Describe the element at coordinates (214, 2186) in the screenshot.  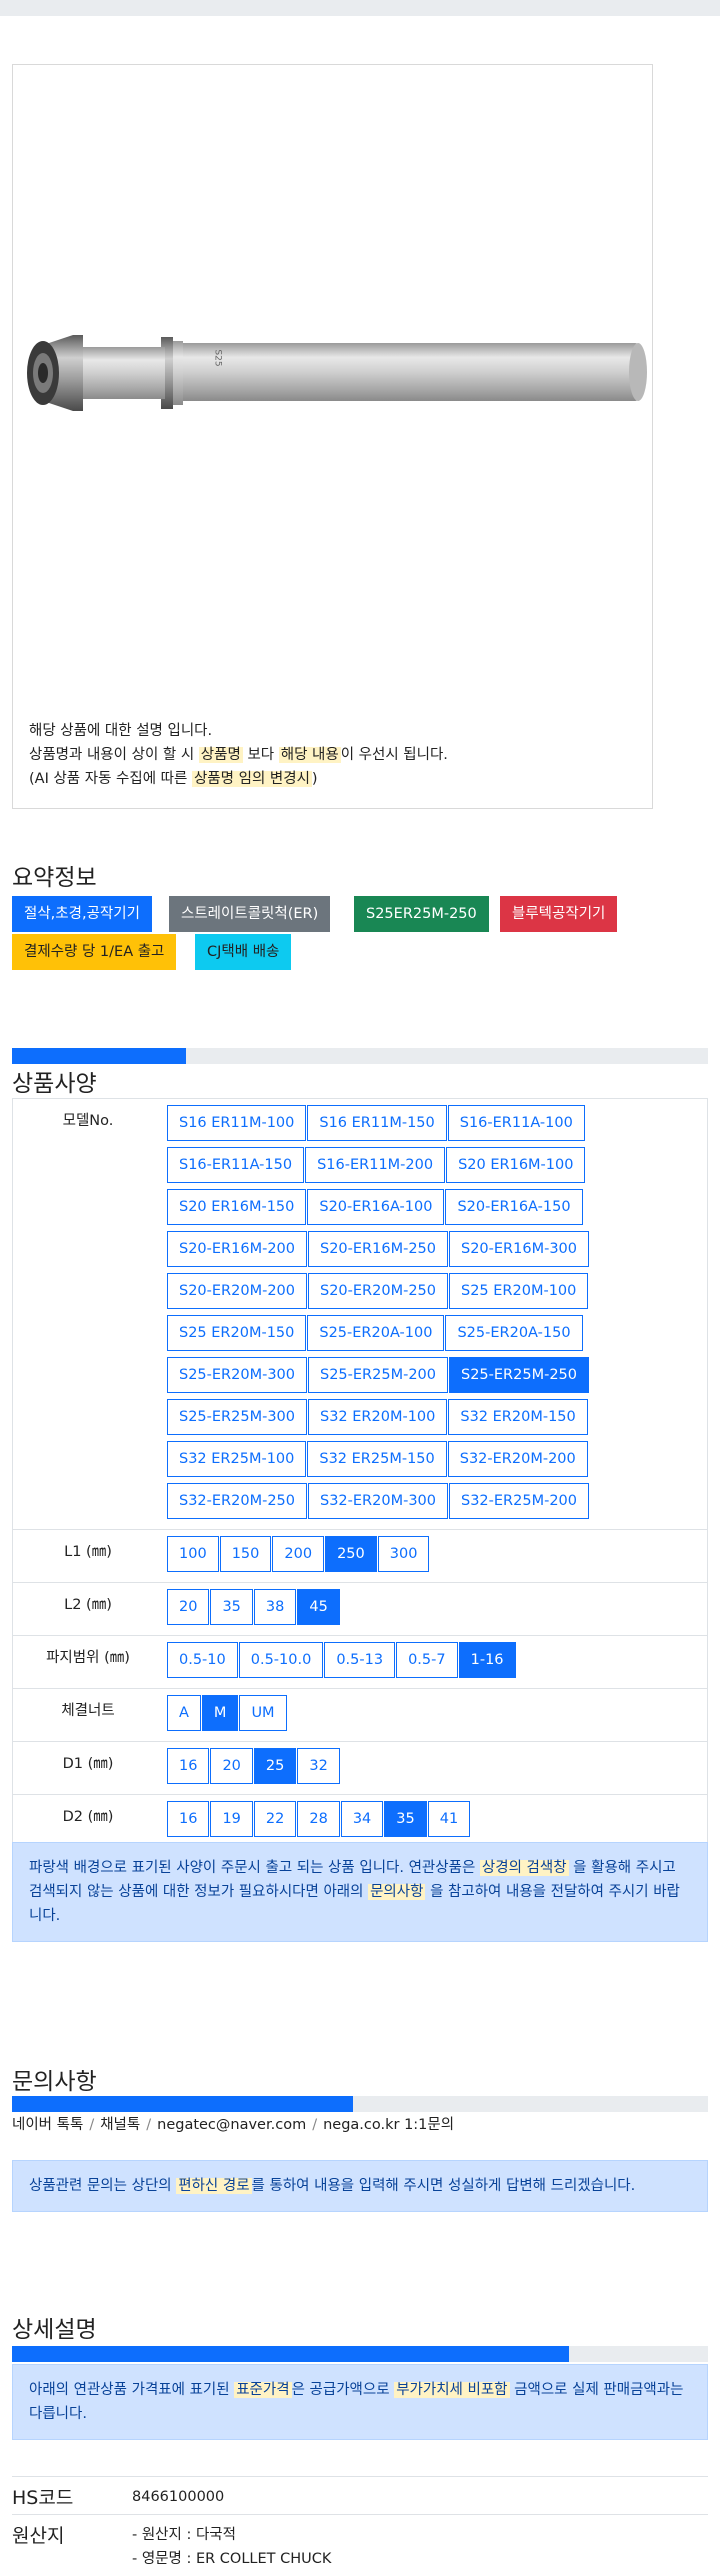
I see `notice-highlight: 편하신 경로` at that location.